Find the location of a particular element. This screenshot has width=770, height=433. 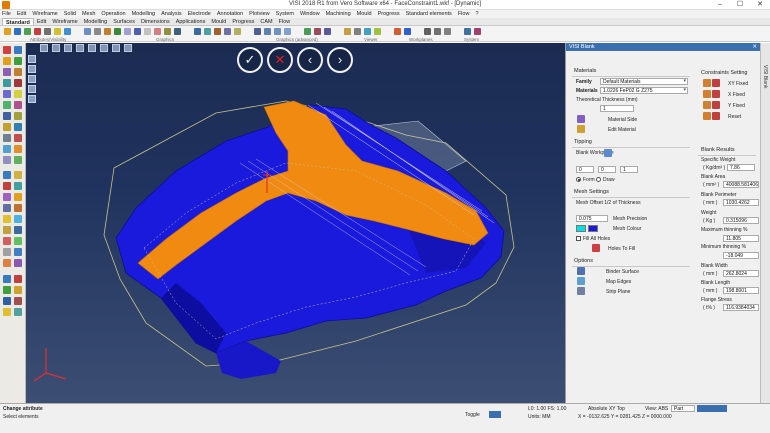

tab-progress: Progress is located at coordinates (243, 21).